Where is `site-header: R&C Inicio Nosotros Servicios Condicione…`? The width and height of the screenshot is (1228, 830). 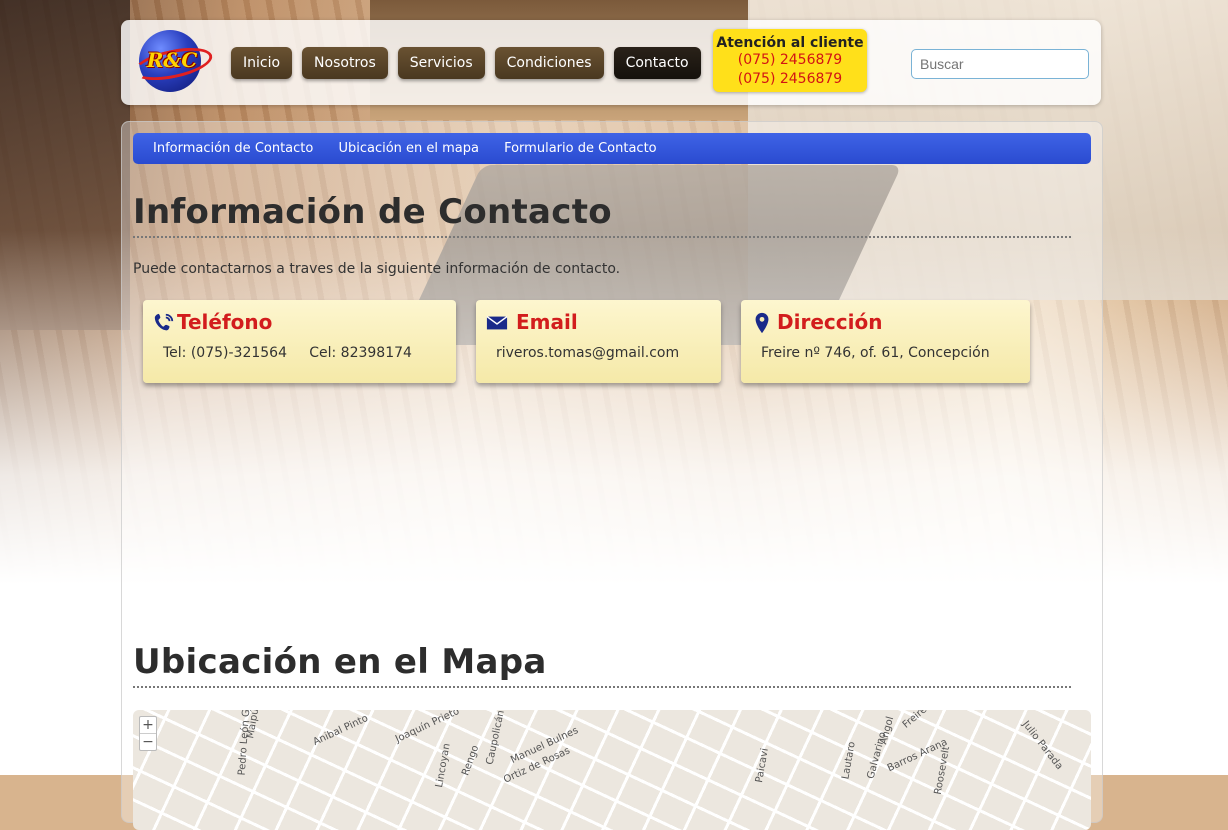
site-header: R&C Inicio Nosotros Servicios Condicione… is located at coordinates (611, 62).